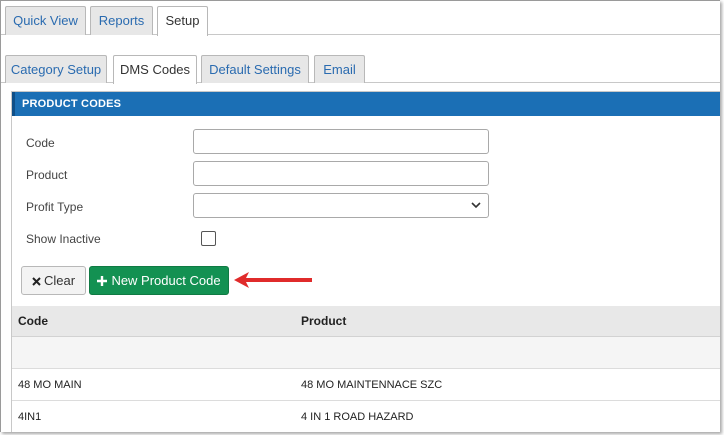  What do you see at coordinates (56, 69) in the screenshot?
I see `tab-category-setup: Category Setup` at bounding box center [56, 69].